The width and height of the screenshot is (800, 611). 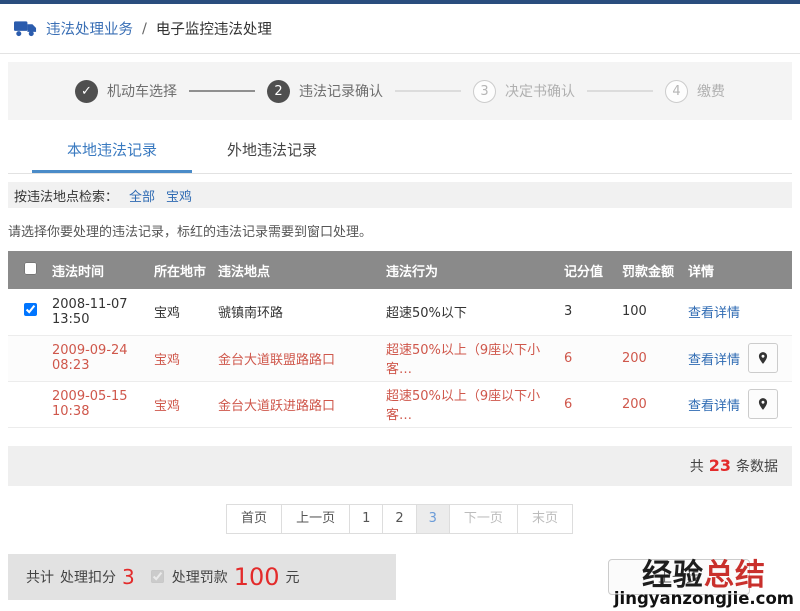 I want to click on breadcrumb-section: 违法处理业务, so click(x=89, y=28).